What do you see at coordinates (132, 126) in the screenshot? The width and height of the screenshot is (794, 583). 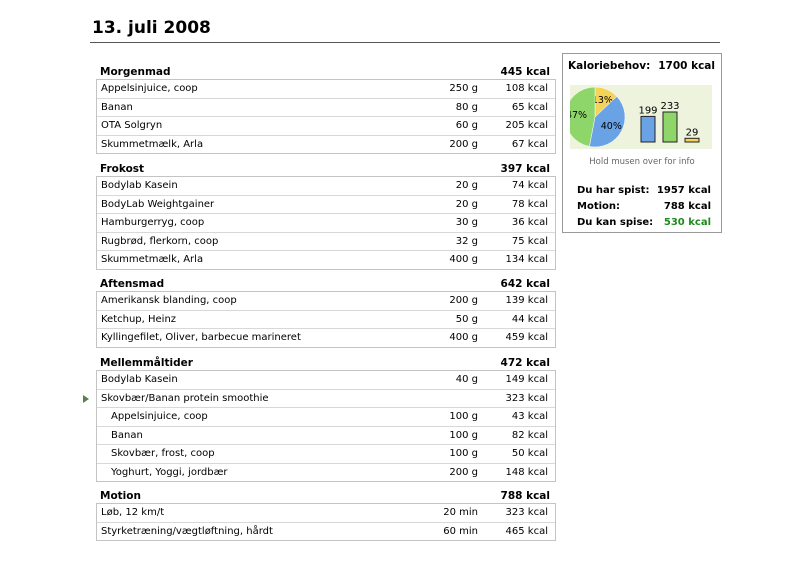 I see `food-name: OTA Solgryn` at bounding box center [132, 126].